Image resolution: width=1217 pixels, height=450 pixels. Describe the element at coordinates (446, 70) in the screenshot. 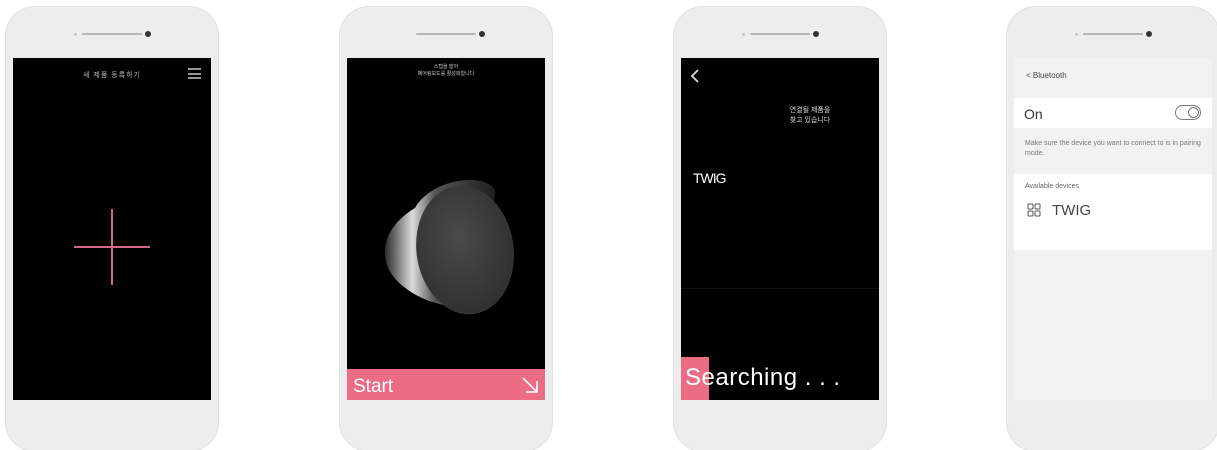

I see `instruction-text: 스텝을 밟아 페어링모드를 활성화합니다` at that location.